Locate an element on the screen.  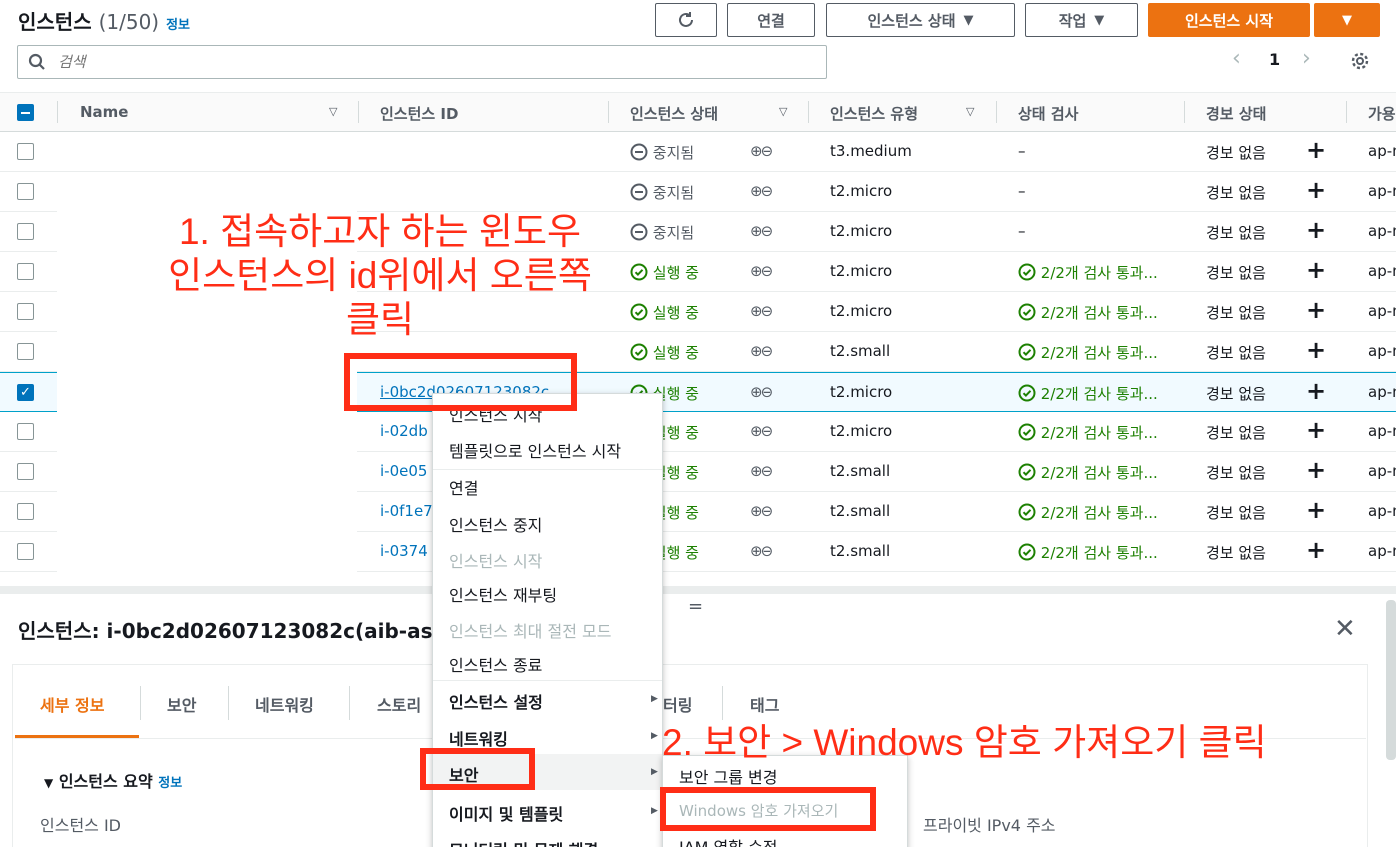
col-instance-id: 인스턴스 ID is located at coordinates (419, 113).